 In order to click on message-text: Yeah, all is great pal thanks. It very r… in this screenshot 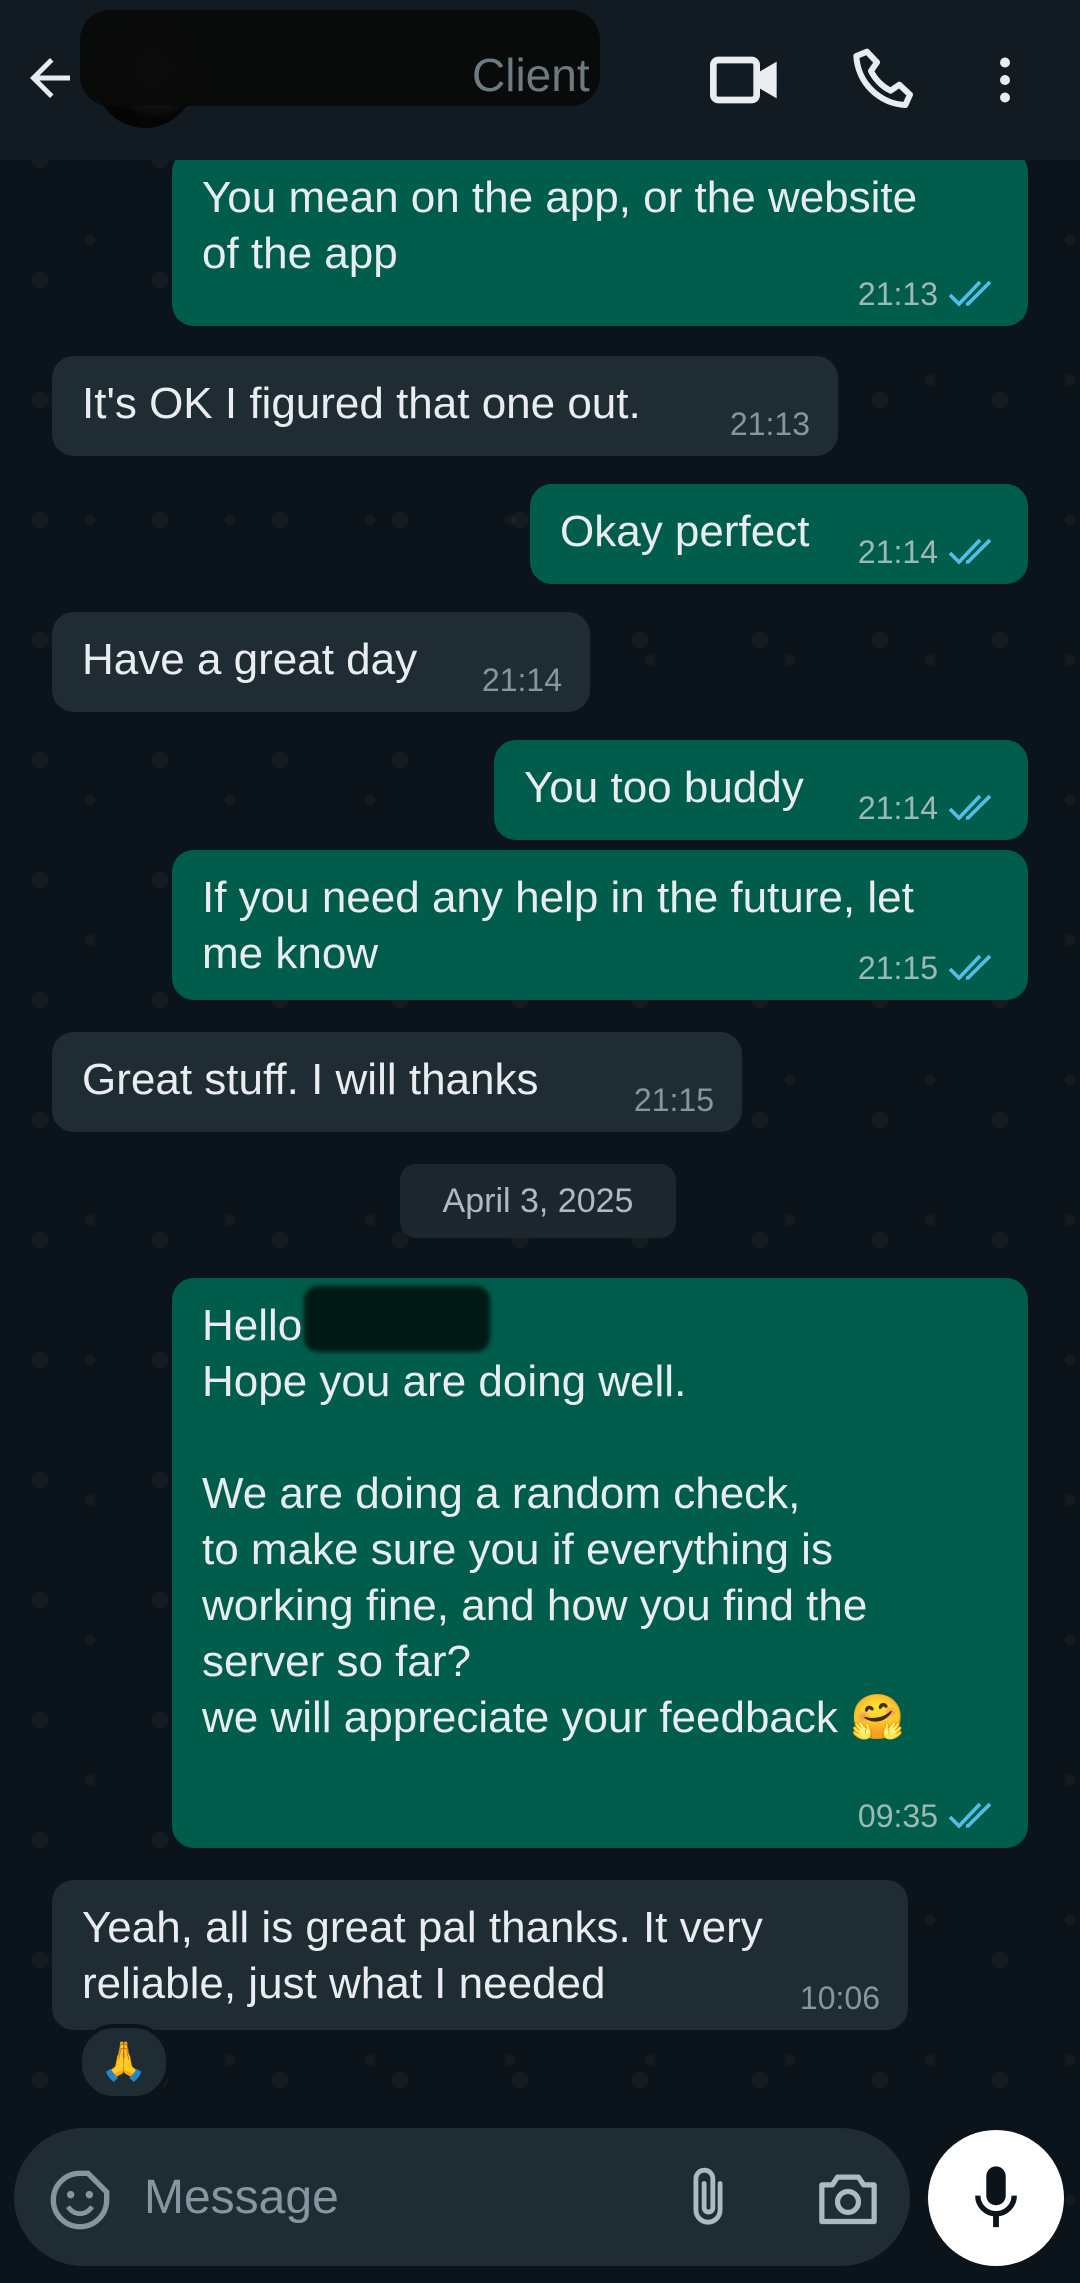, I will do `click(422, 1955)`.